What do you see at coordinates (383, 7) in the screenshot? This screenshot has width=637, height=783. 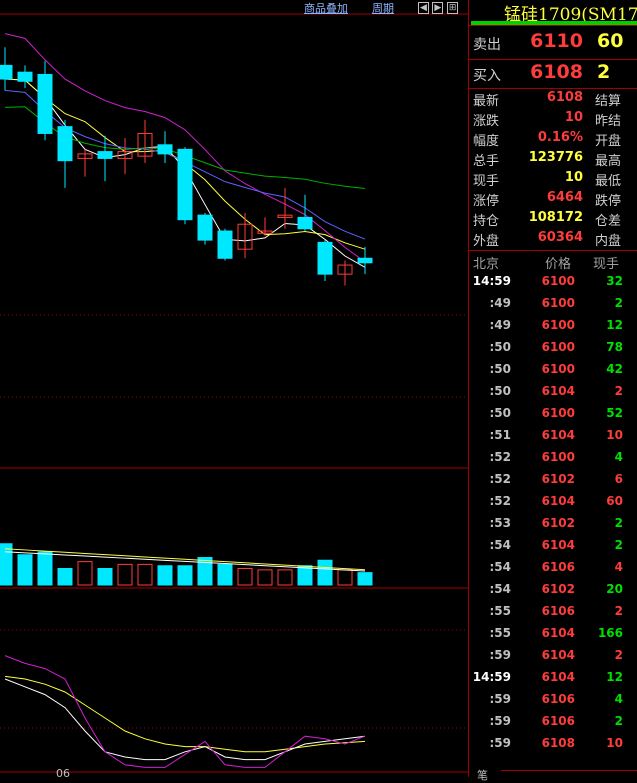 I see `period-button: 周期` at bounding box center [383, 7].